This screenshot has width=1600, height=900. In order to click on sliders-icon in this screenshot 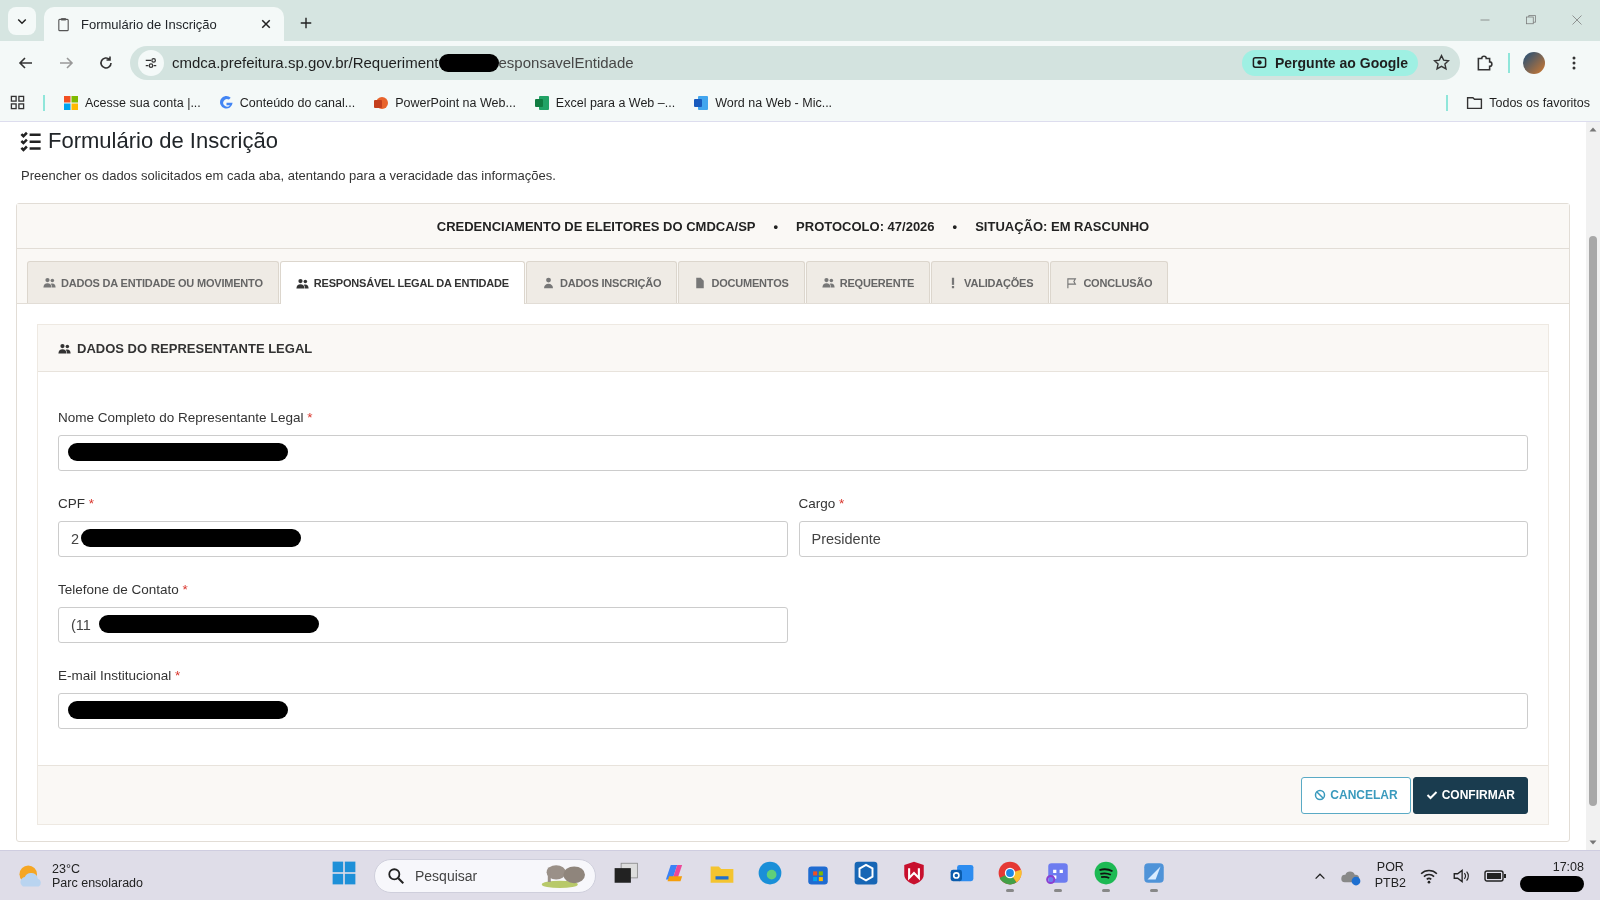, I will do `click(151, 62)`.